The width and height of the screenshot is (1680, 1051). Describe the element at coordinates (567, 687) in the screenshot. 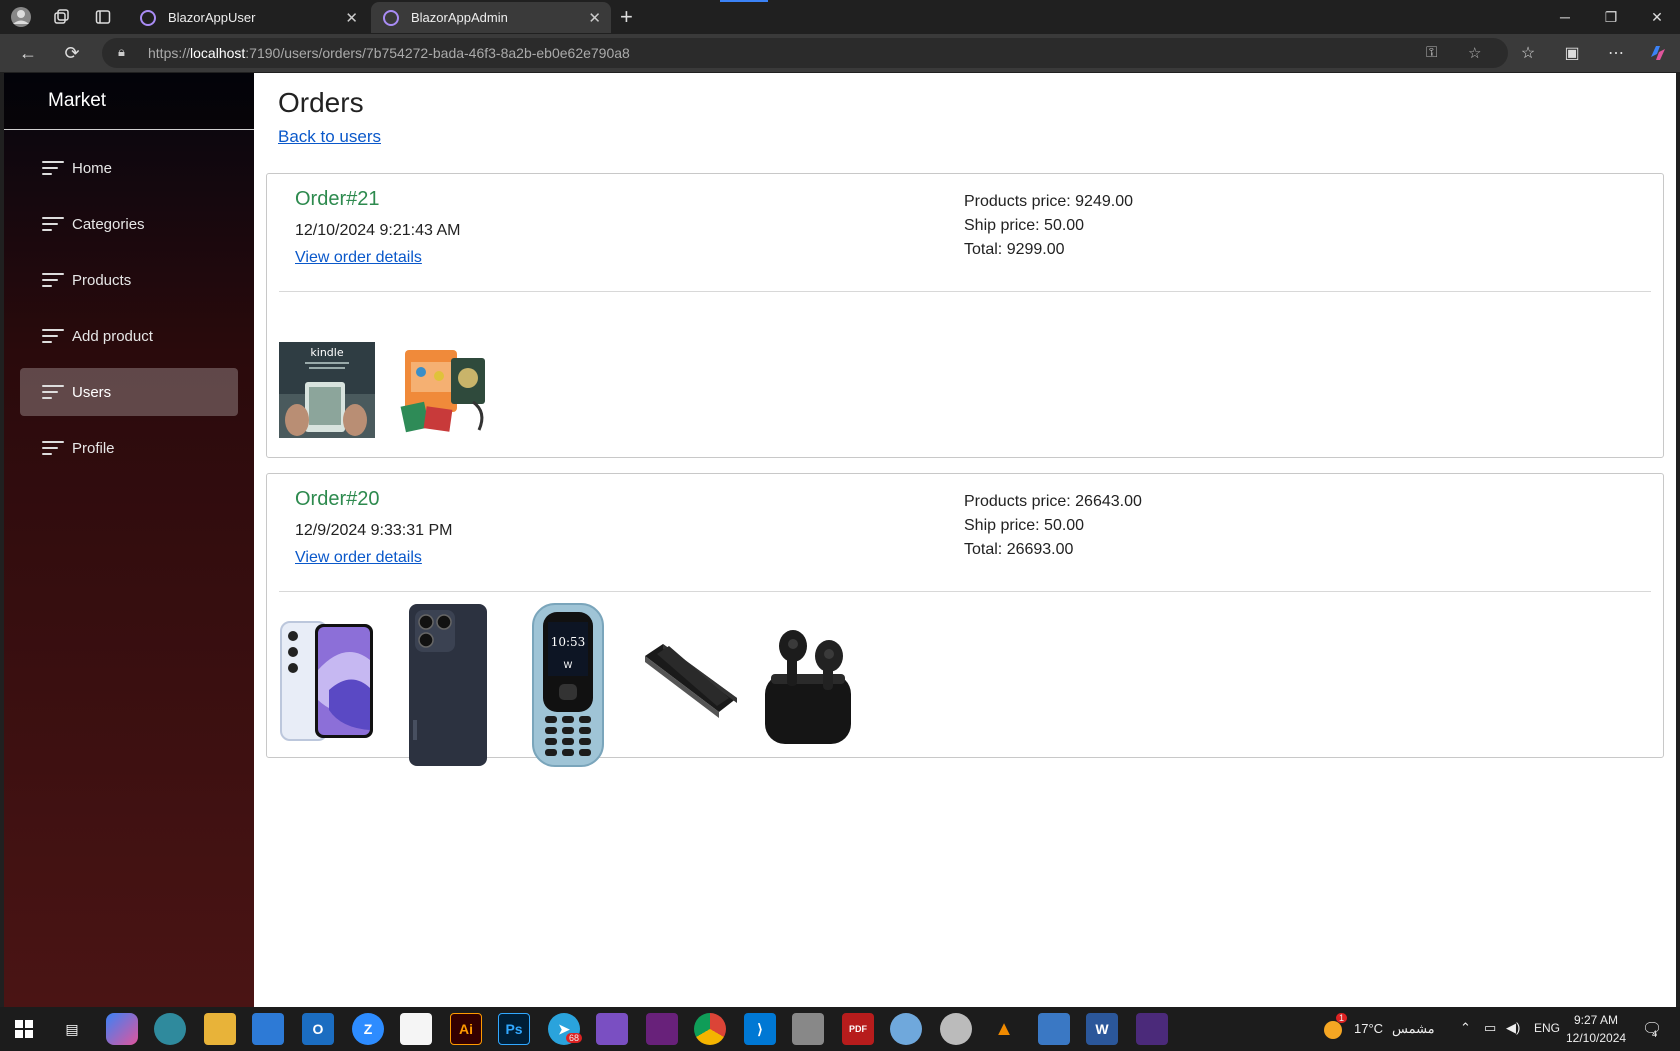

I see `feature-phone-image: 10:53 W` at that location.